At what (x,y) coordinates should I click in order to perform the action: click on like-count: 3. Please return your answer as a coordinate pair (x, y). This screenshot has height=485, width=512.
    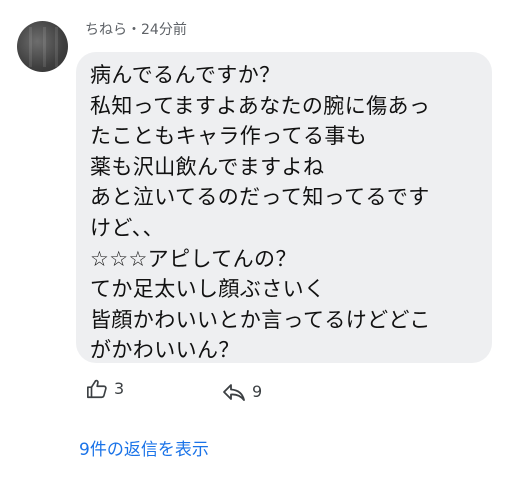
    Looking at the image, I should click on (119, 388).